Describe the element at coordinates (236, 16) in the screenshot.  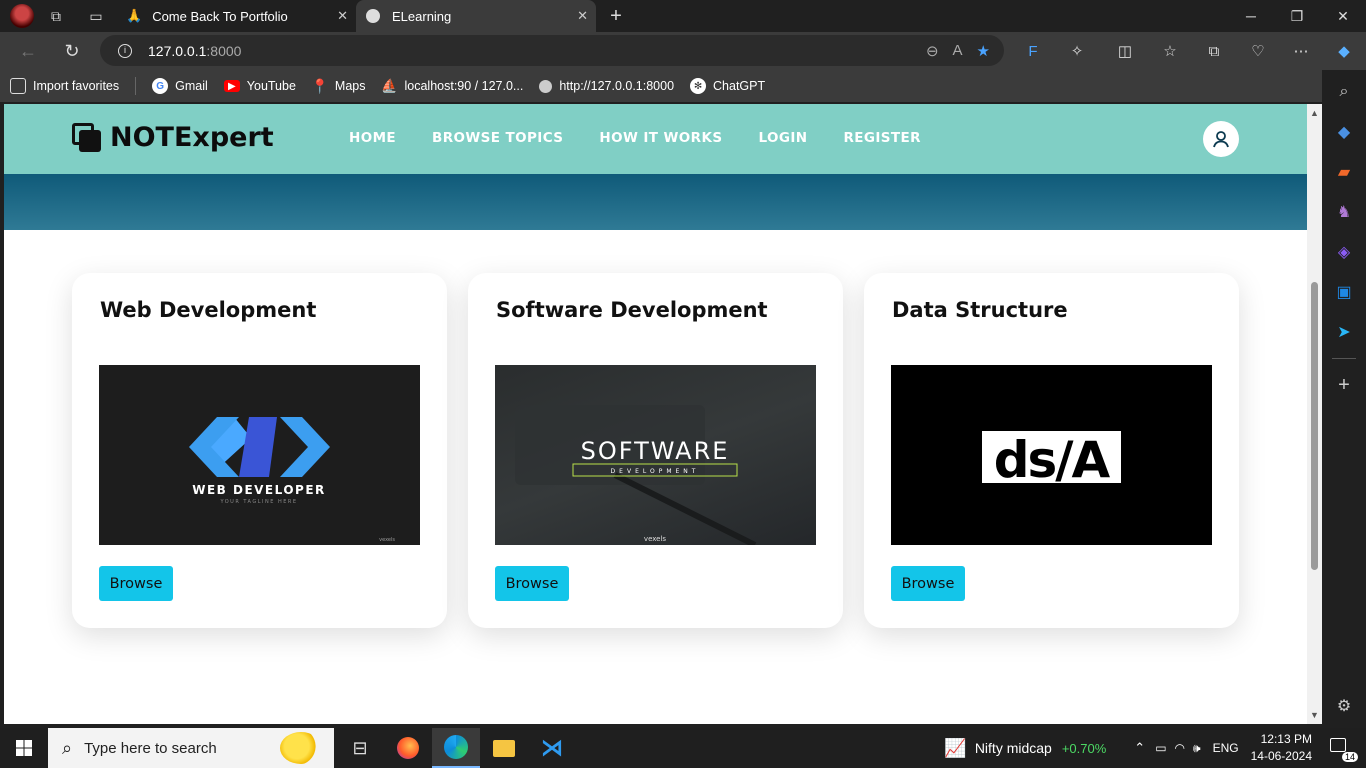
I see `tab-portfolio: 🙏 Come Back To Portfolio ✕` at that location.